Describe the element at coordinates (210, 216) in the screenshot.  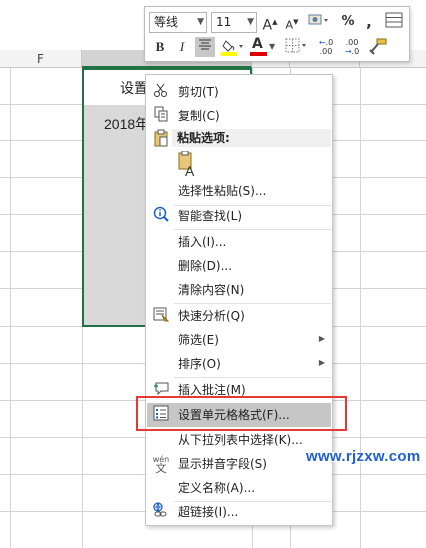
I see `menu-item-label: 智能查找(L)` at that location.